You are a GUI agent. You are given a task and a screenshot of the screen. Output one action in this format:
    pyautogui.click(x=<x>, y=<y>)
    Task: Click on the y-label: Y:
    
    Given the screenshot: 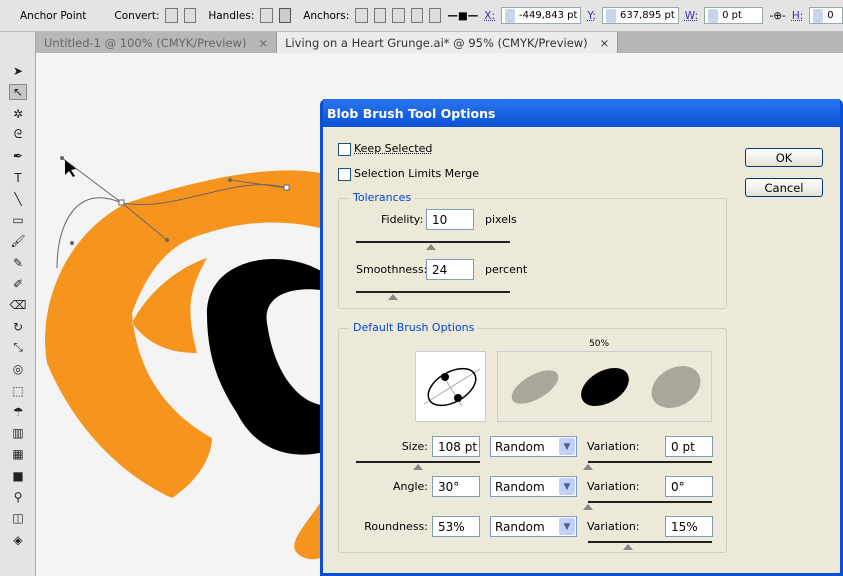 What is the action you would take?
    pyautogui.click(x=591, y=16)
    